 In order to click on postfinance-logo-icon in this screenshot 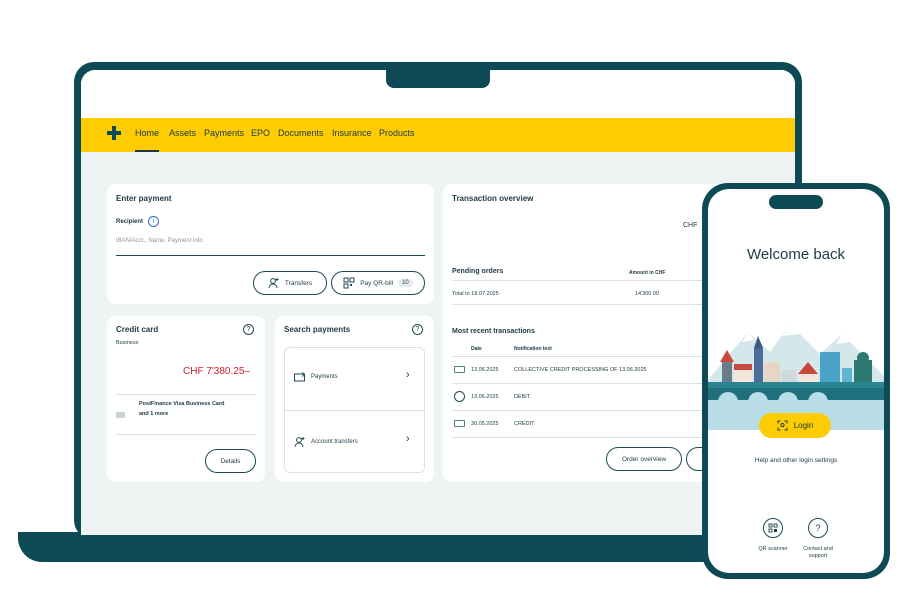, I will do `click(114, 133)`.